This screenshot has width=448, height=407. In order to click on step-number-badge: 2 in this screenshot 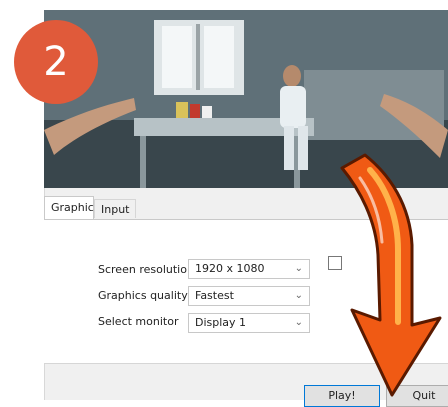, I will do `click(56, 62)`.